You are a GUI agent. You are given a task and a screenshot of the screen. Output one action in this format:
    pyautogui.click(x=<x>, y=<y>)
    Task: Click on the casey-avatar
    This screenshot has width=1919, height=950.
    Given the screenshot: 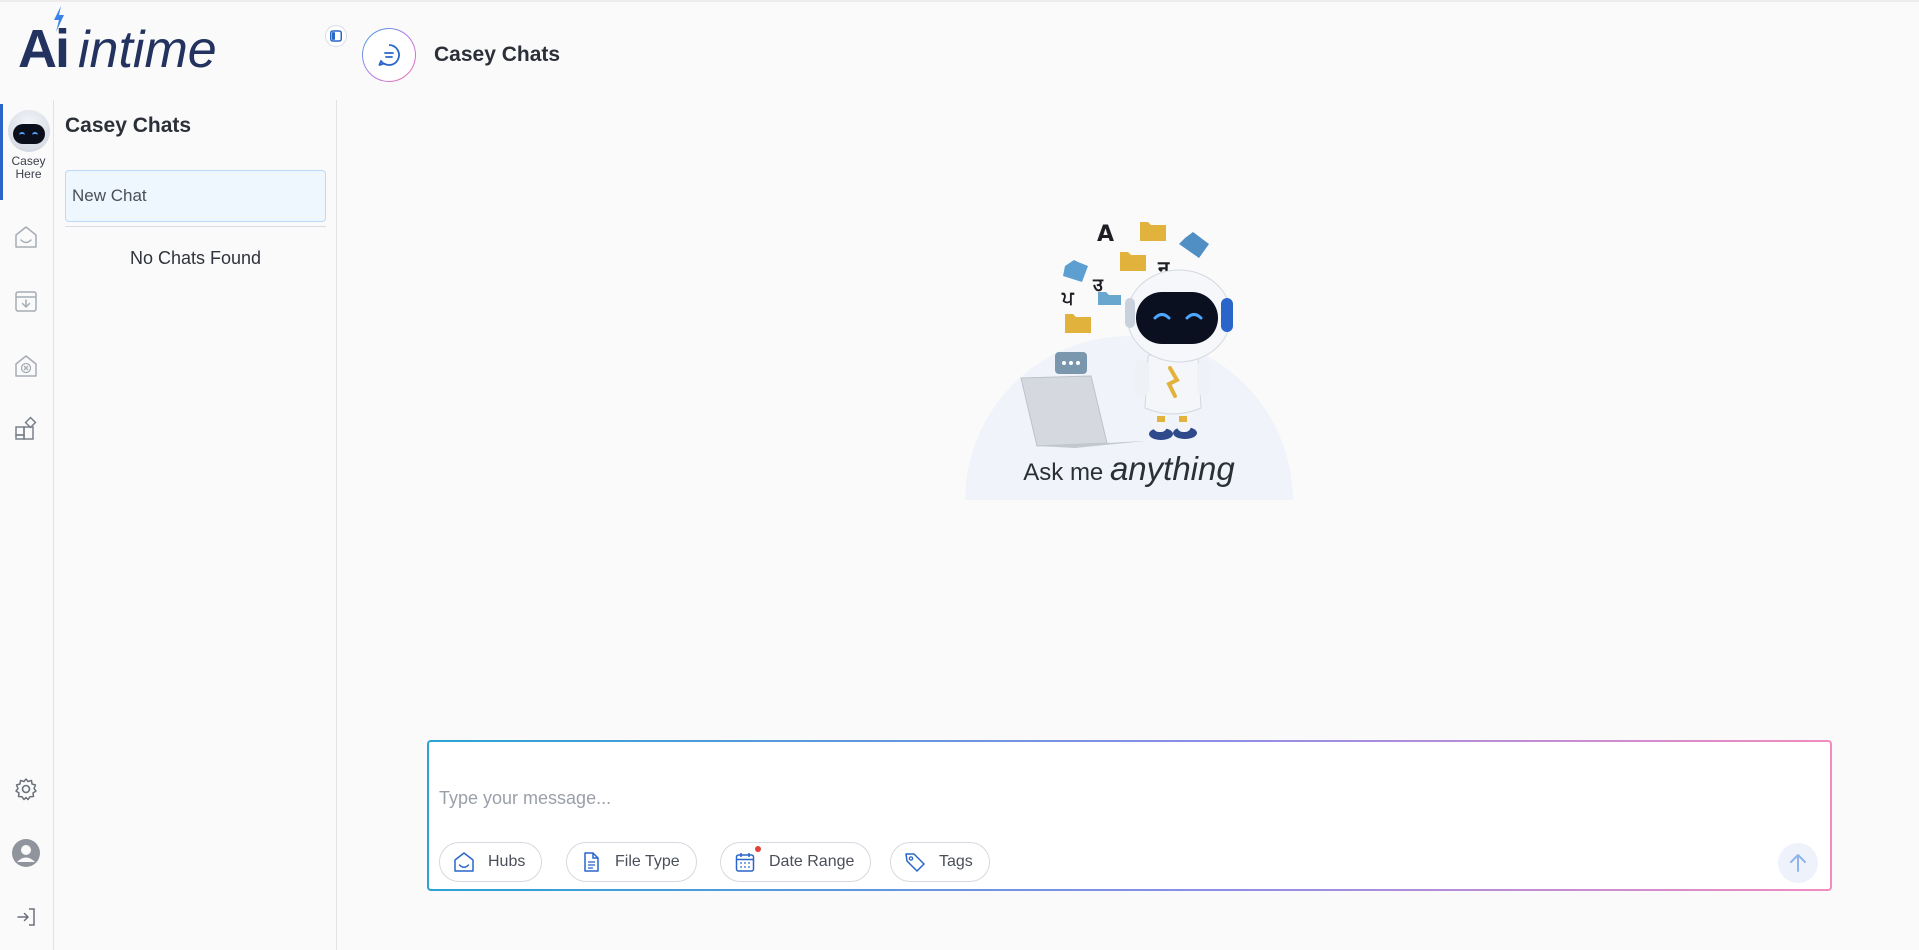 What is the action you would take?
    pyautogui.click(x=28, y=131)
    